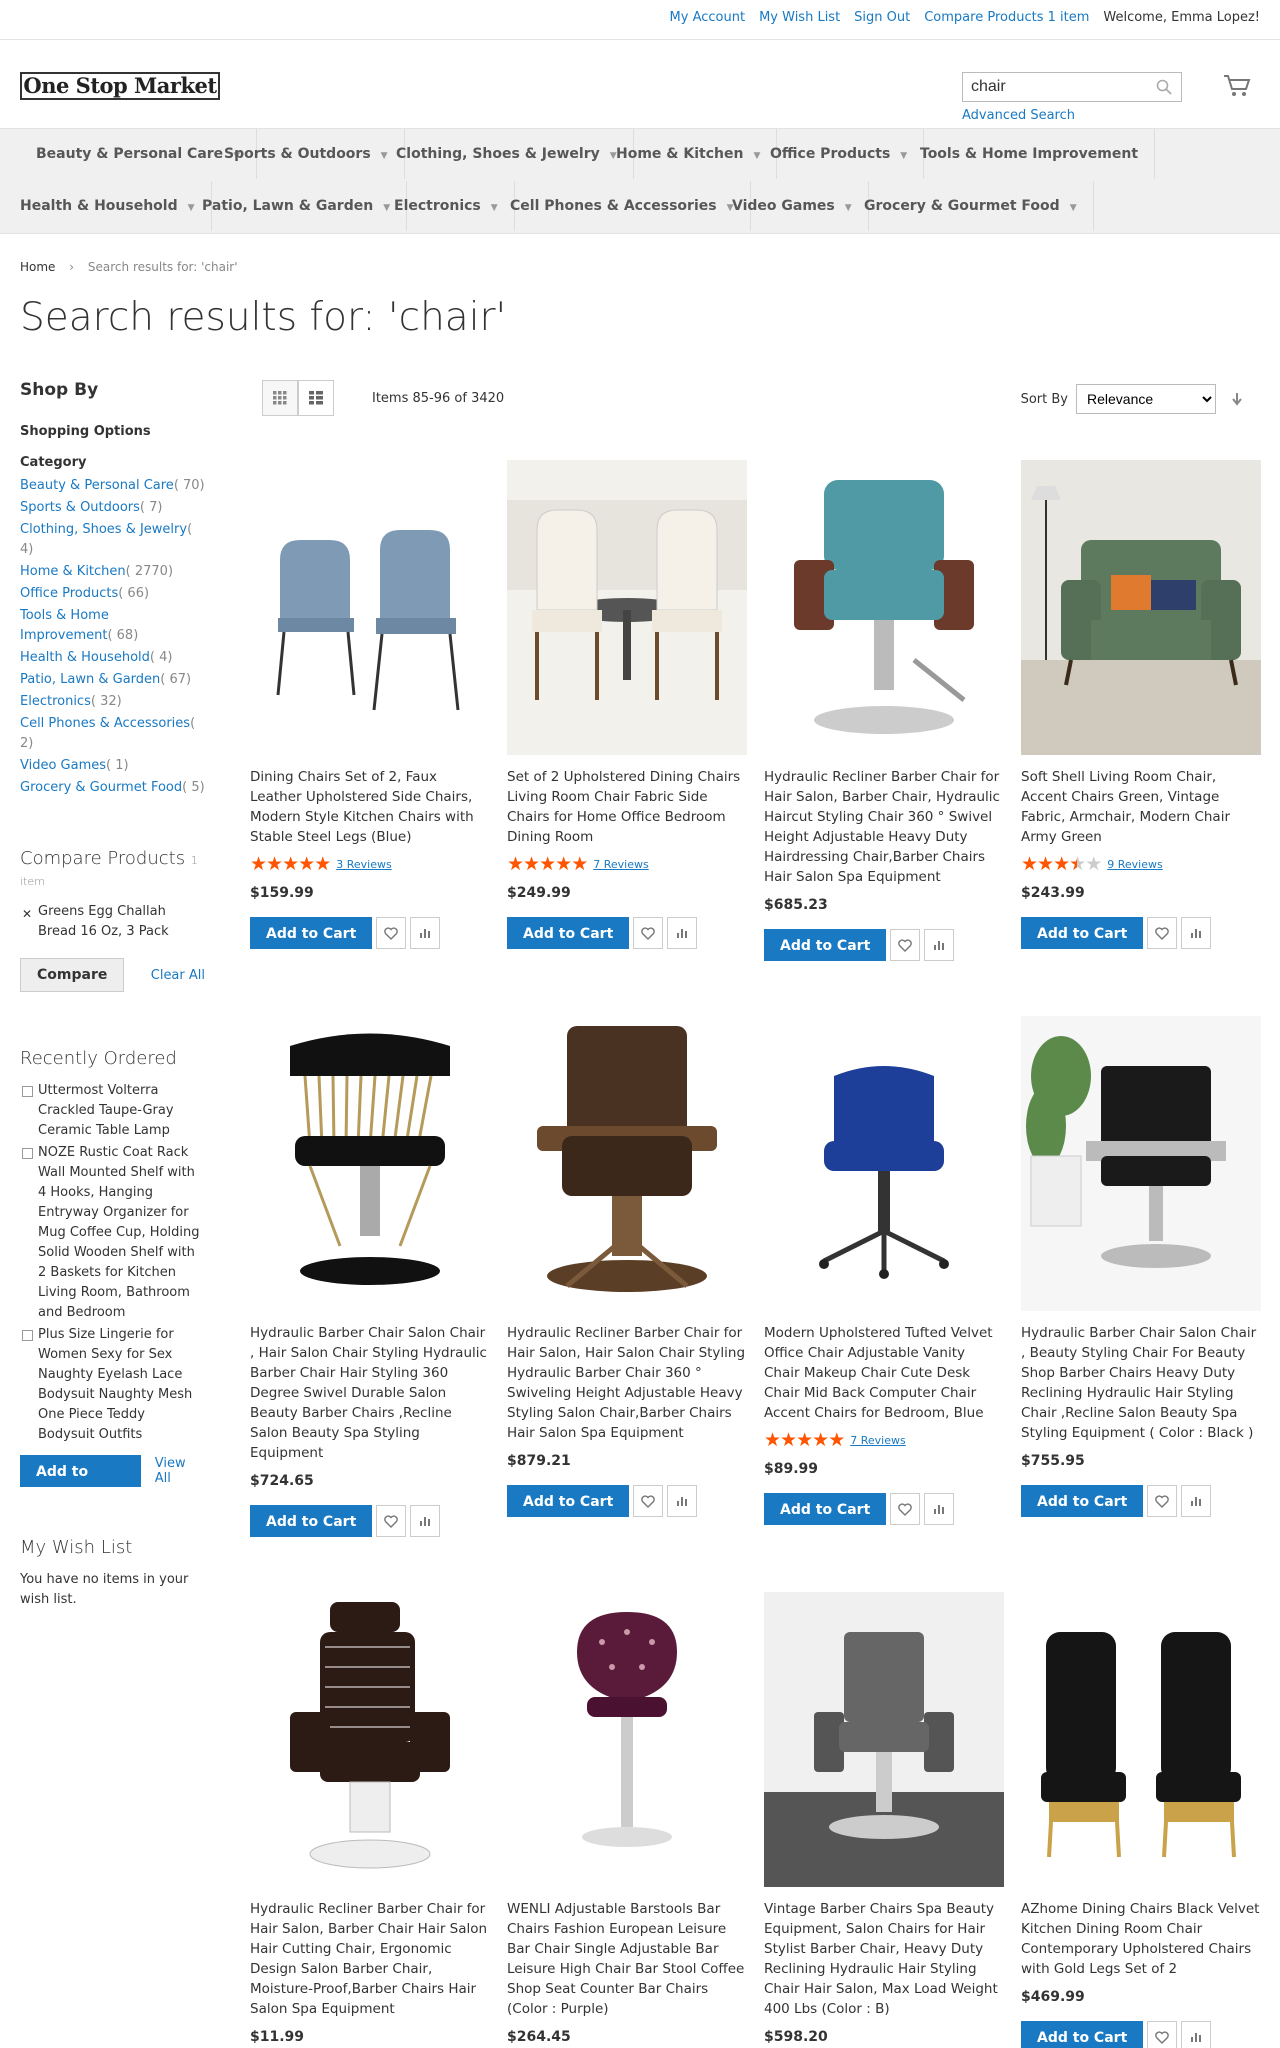  What do you see at coordinates (180, 1471) in the screenshot?
I see `view-all-link: View All` at bounding box center [180, 1471].